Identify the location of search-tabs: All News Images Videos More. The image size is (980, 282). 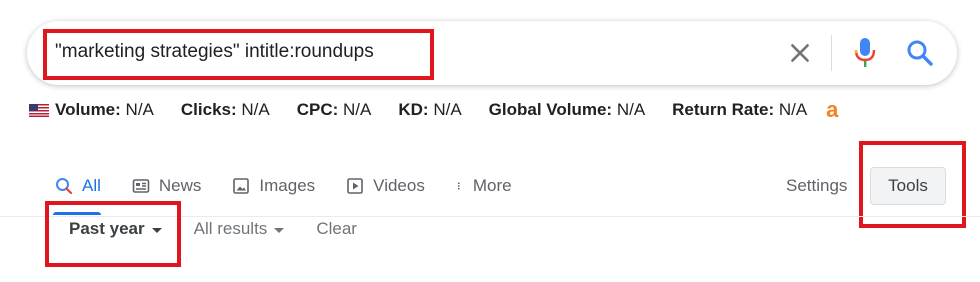
(299, 186).